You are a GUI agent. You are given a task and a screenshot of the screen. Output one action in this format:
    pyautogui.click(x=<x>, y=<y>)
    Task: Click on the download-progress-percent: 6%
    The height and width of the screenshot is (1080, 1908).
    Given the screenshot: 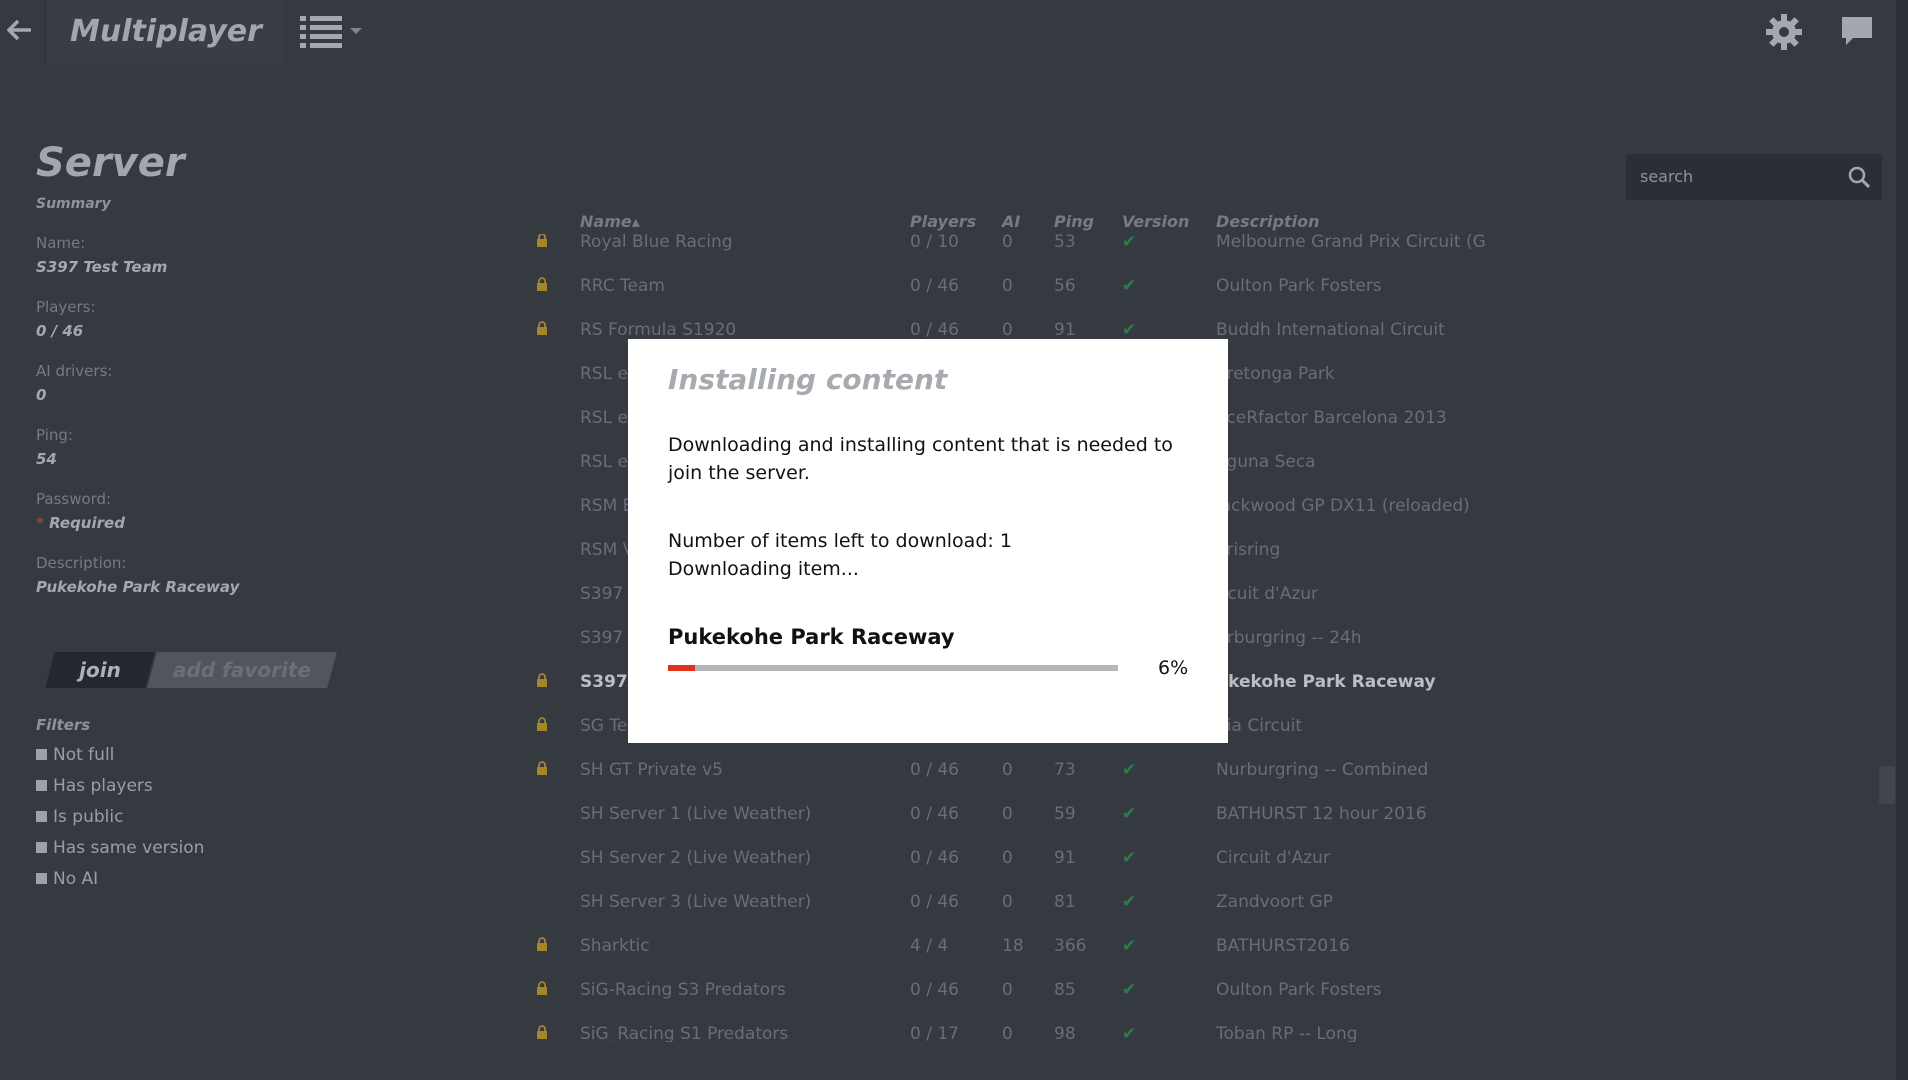 What is the action you would take?
    pyautogui.click(x=1173, y=668)
    